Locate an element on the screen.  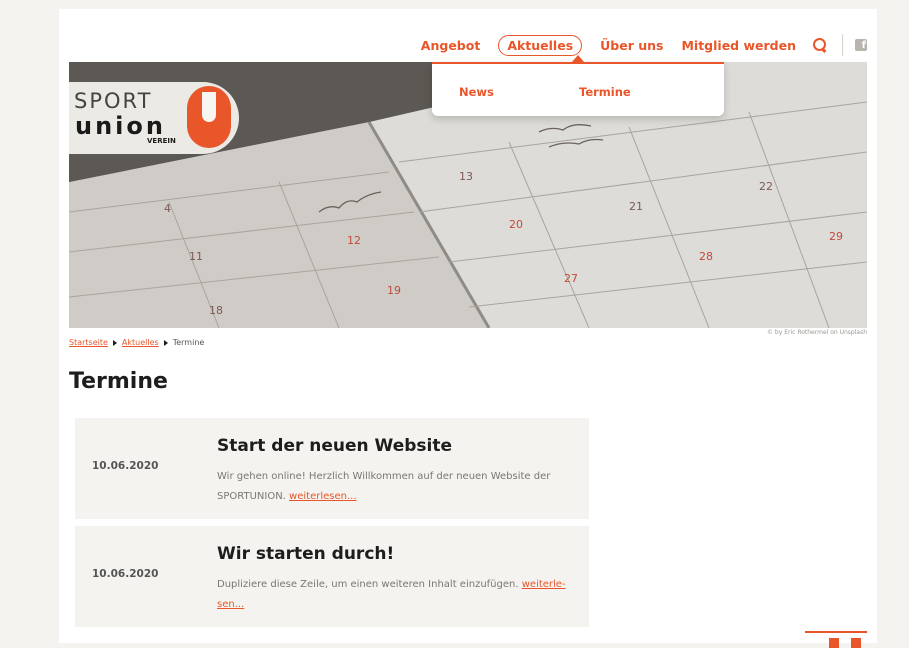
calendar-number: 22 is located at coordinates (766, 186).